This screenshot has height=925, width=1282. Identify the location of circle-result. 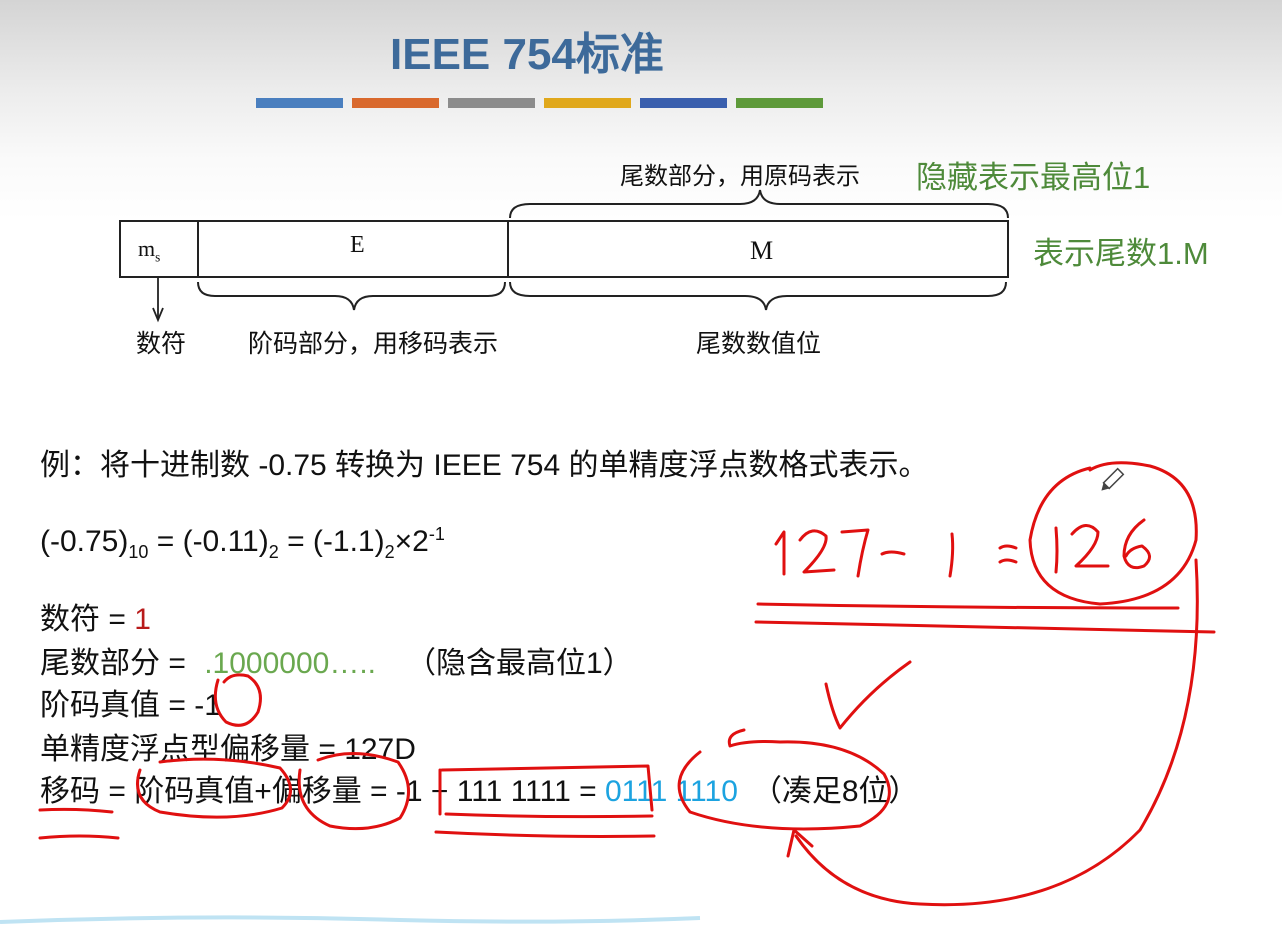
(784, 779).